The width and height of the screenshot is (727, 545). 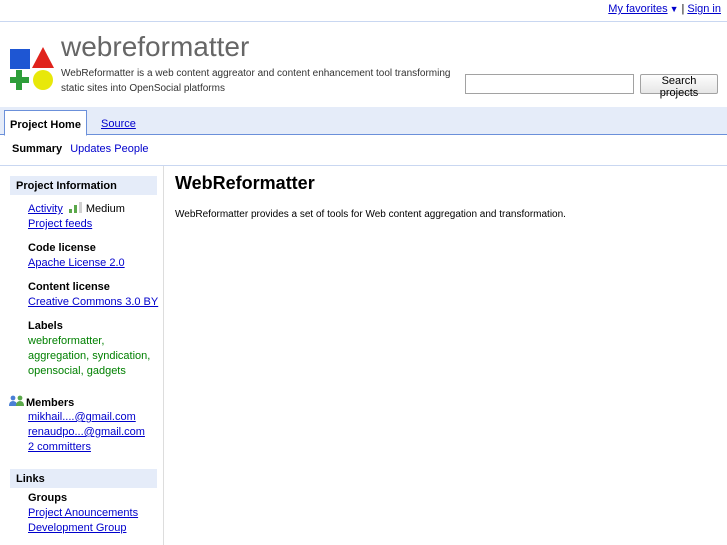 I want to click on label-tag: aggregation, so click(x=57, y=356).